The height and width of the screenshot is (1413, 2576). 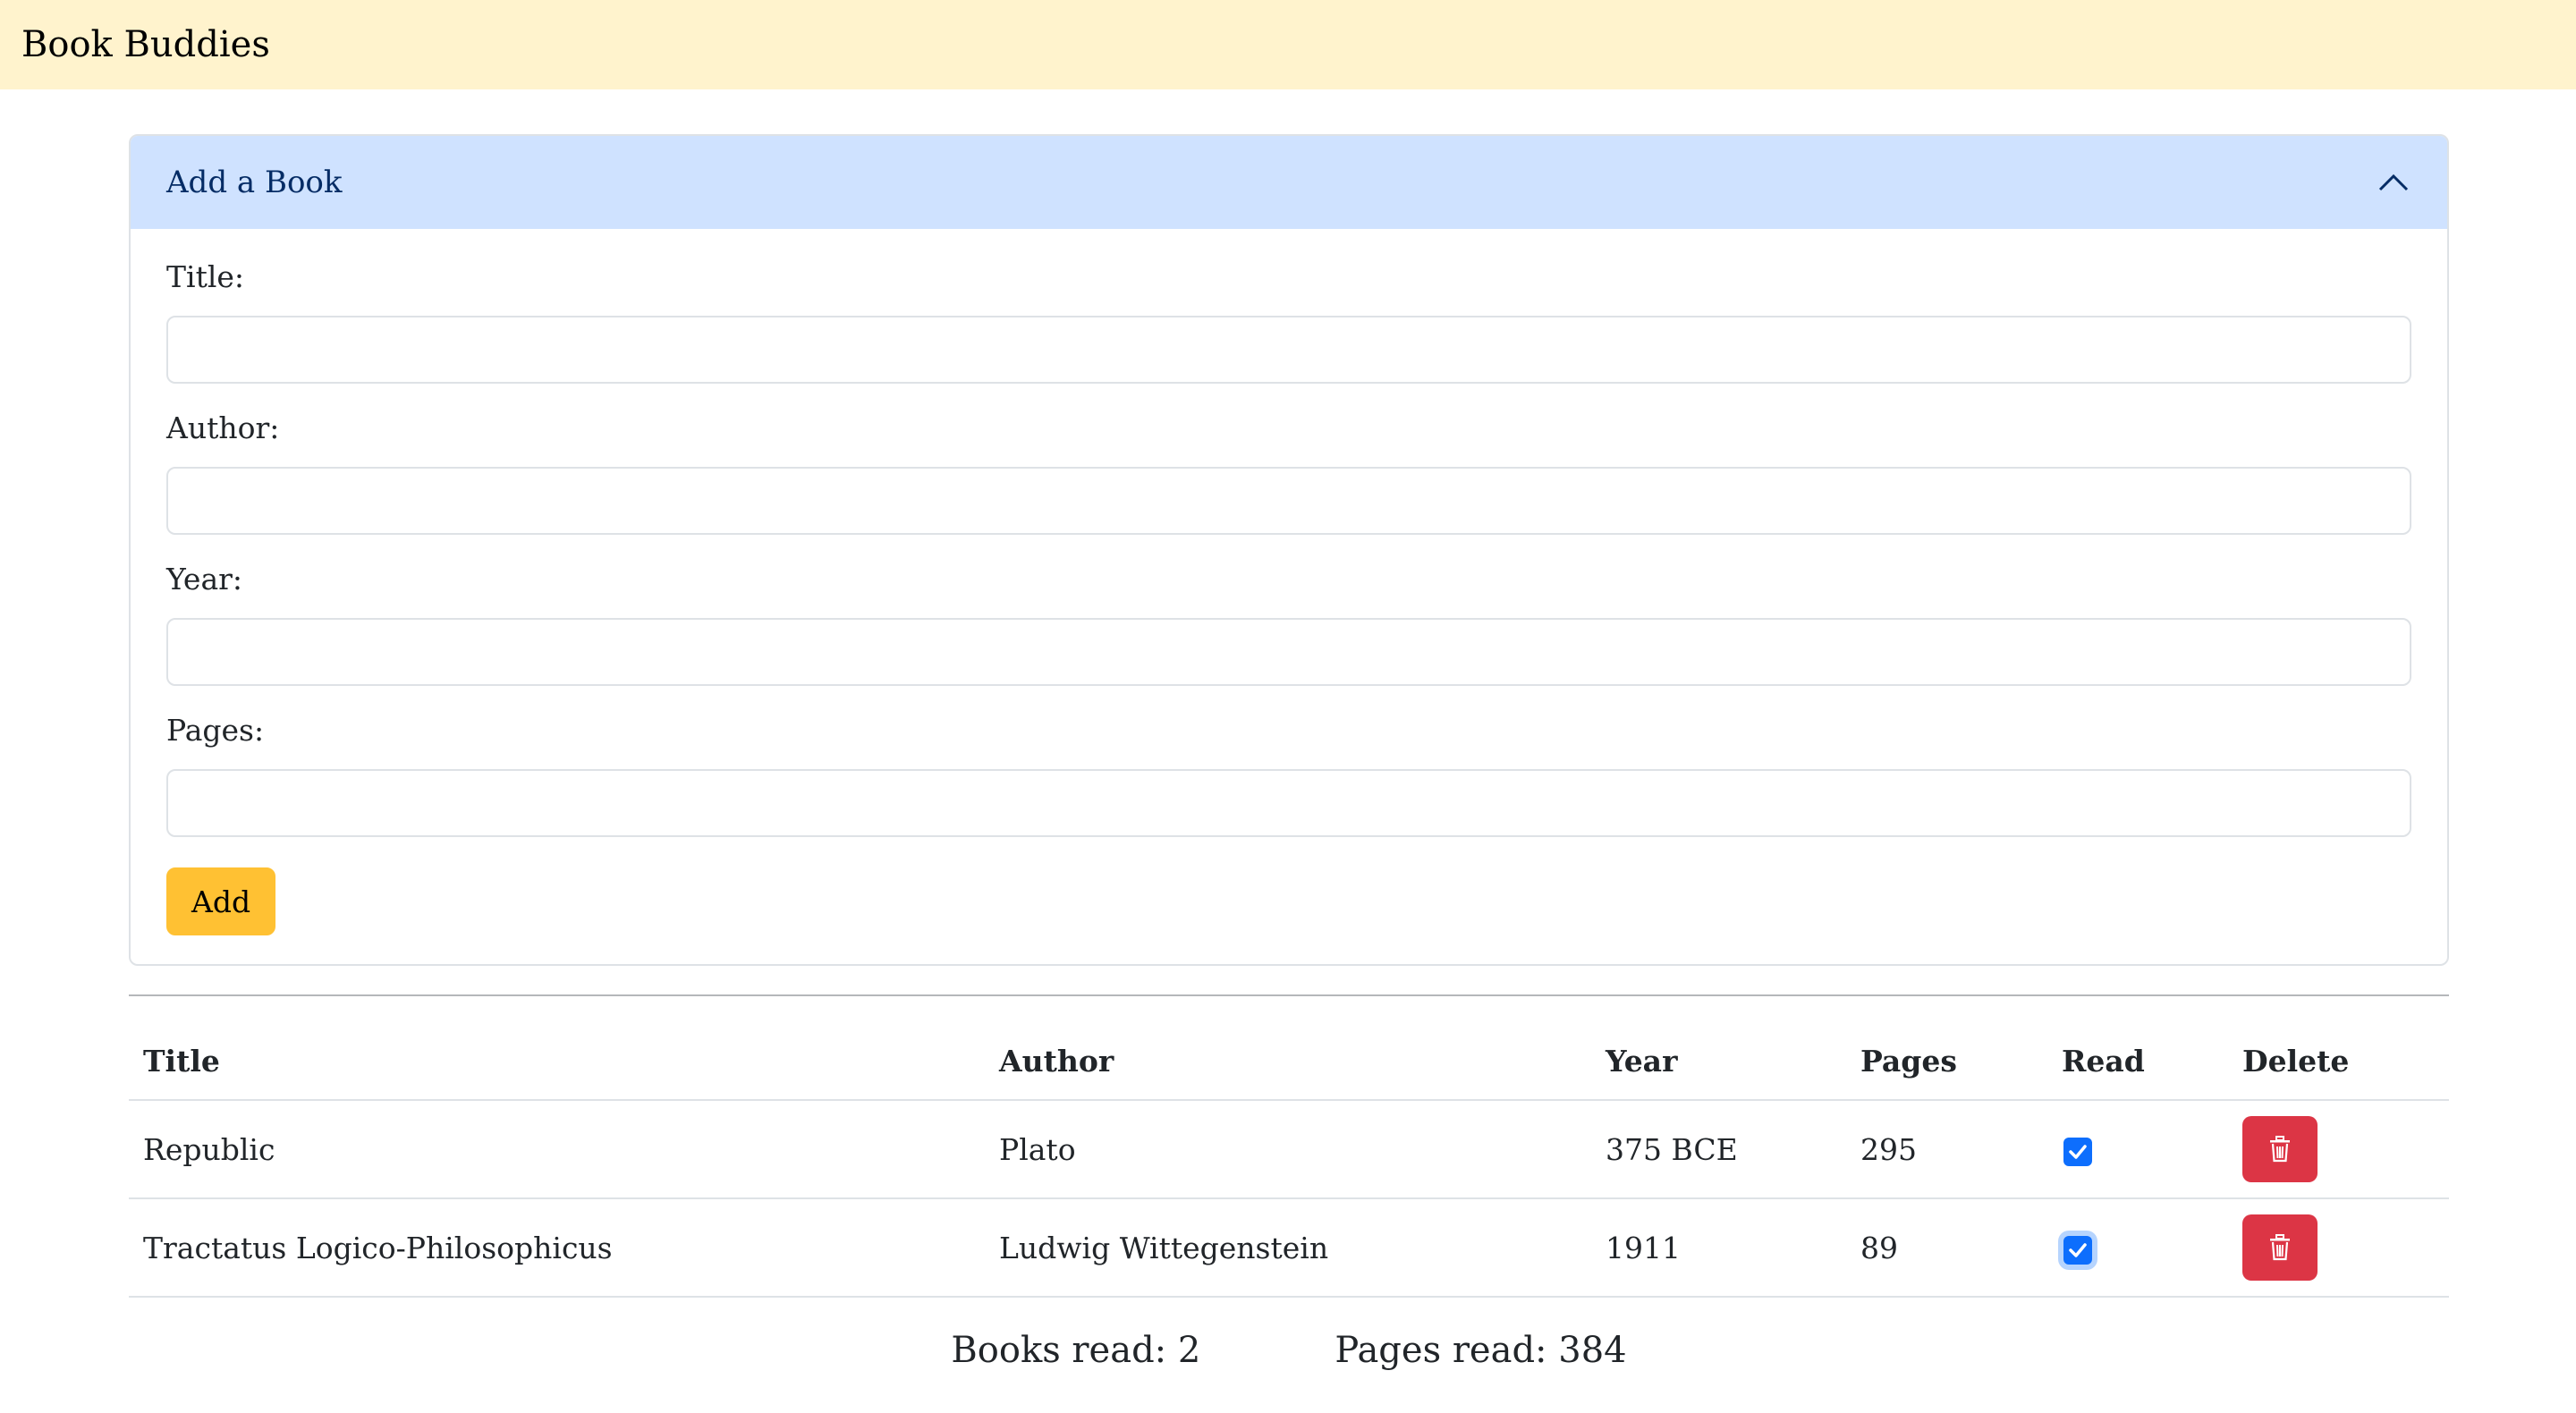 I want to click on table-header-row: Title Author Year Pages Read Delete, so click(x=1289, y=1062).